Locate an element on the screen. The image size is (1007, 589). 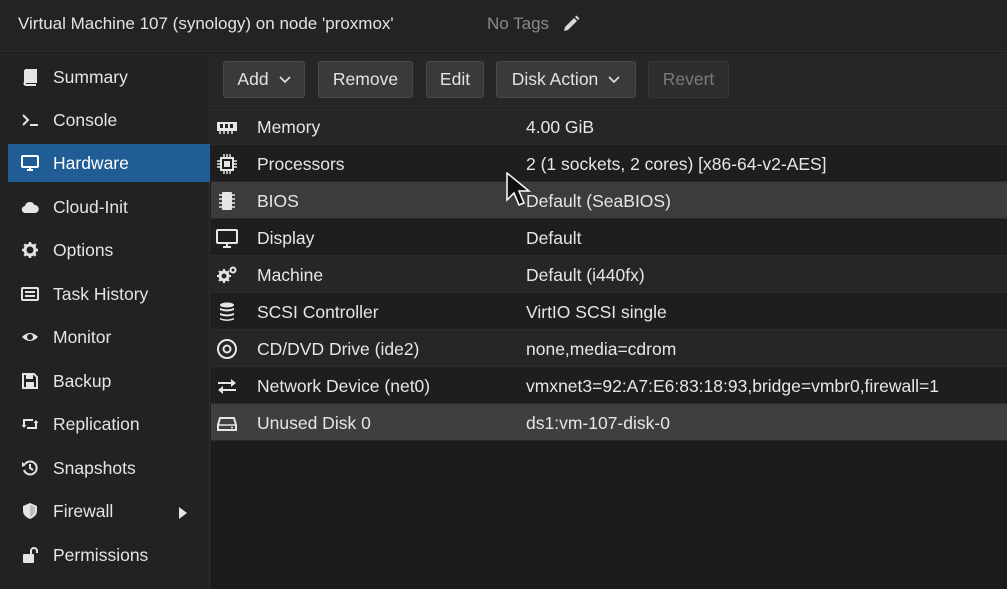
remove-button-label: Remove is located at coordinates (365, 79).